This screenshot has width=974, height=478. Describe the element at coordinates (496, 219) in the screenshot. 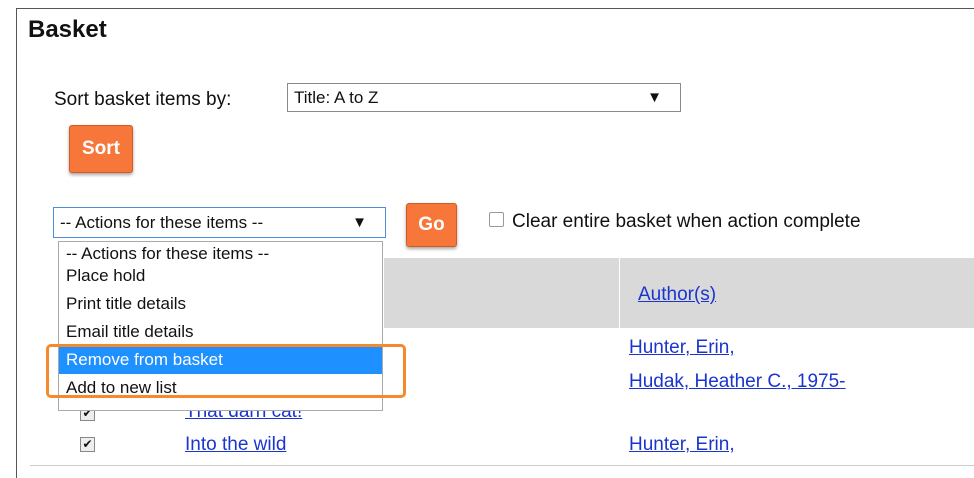

I see `clear-basket-checkbox` at that location.